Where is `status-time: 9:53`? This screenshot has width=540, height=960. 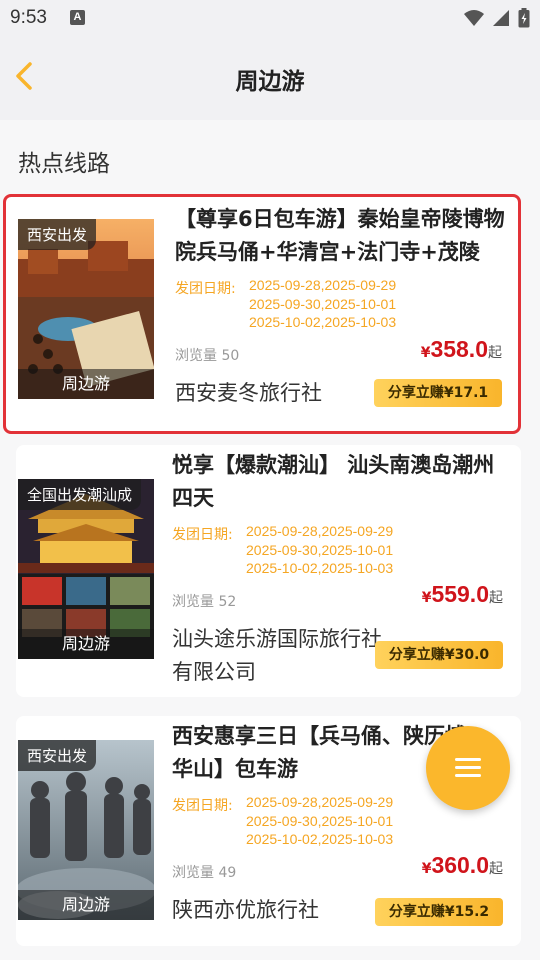
status-time: 9:53 is located at coordinates (28, 17).